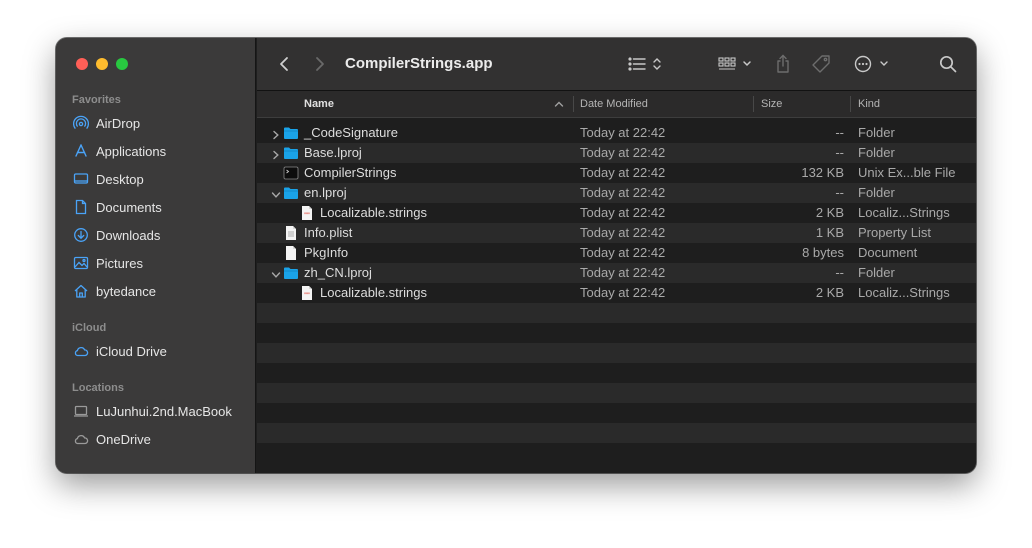  Describe the element at coordinates (871, 64) in the screenshot. I see `ellipsis-circle-icon` at that location.